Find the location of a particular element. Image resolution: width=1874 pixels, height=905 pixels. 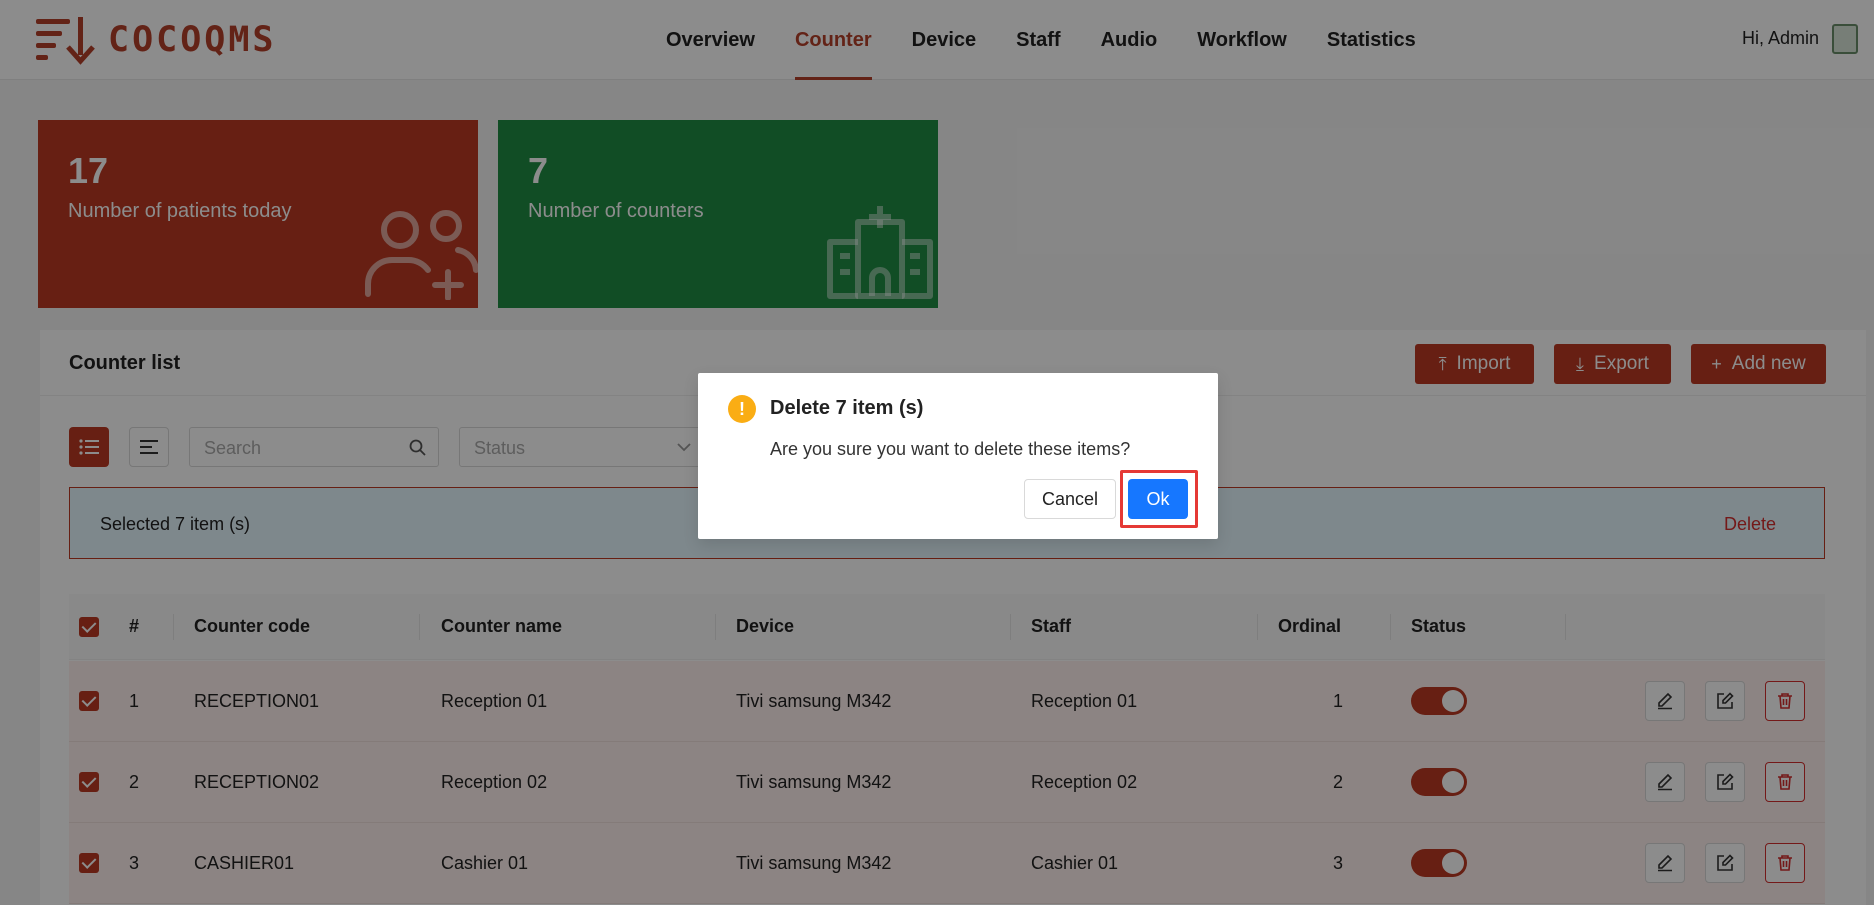

ok-button: Ok is located at coordinates (1158, 499).